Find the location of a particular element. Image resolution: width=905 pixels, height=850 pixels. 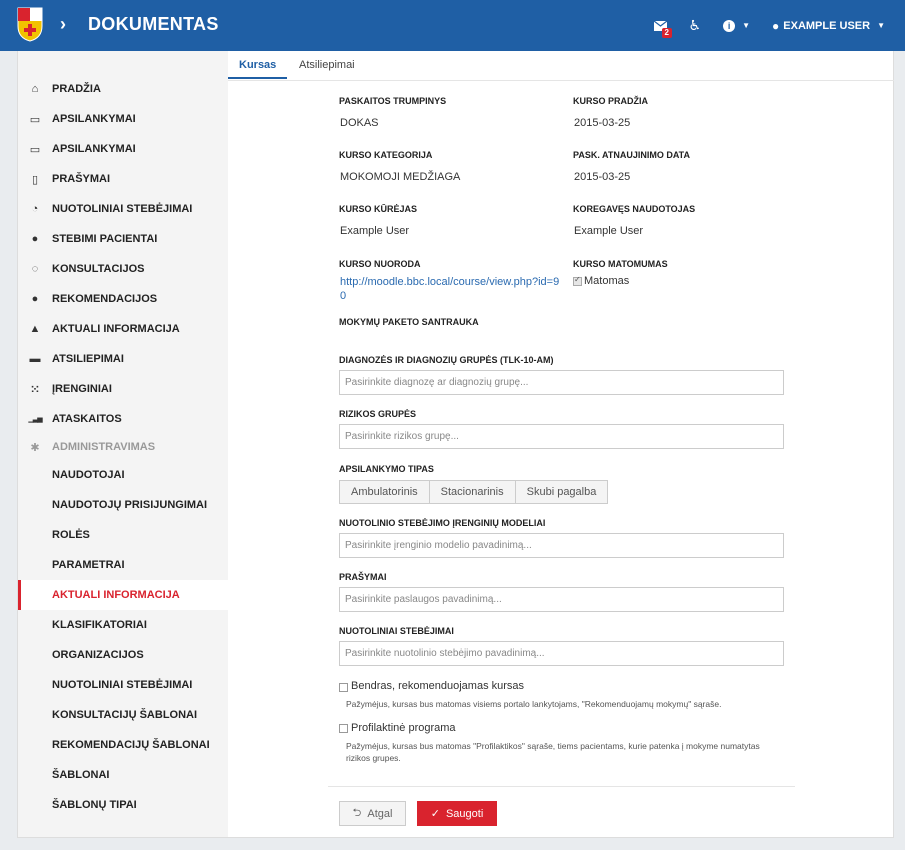

course-category-value: MOKOMOJI MEDŽIAGA is located at coordinates (400, 177).